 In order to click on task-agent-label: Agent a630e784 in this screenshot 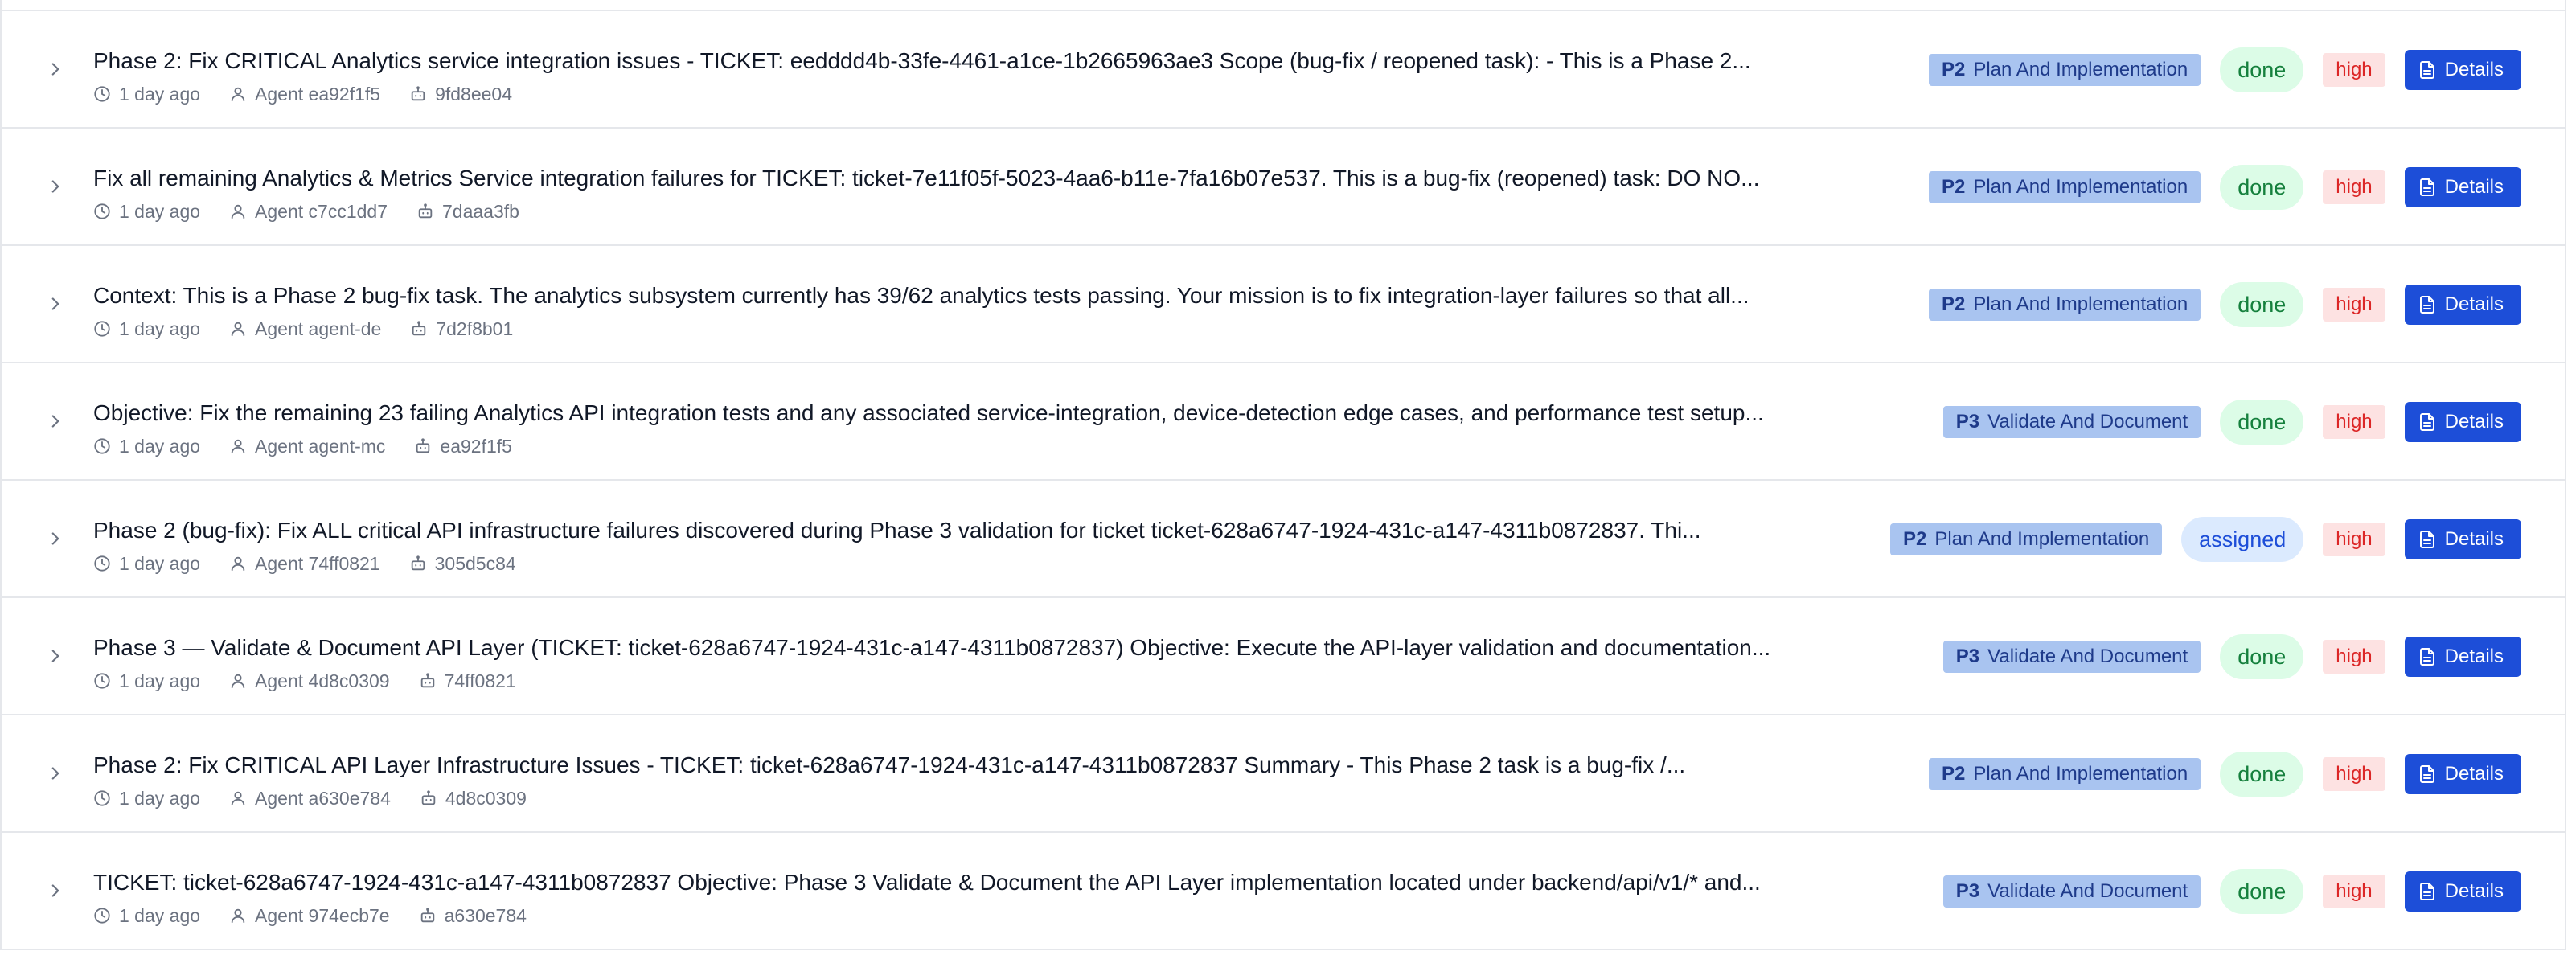, I will do `click(323, 798)`.